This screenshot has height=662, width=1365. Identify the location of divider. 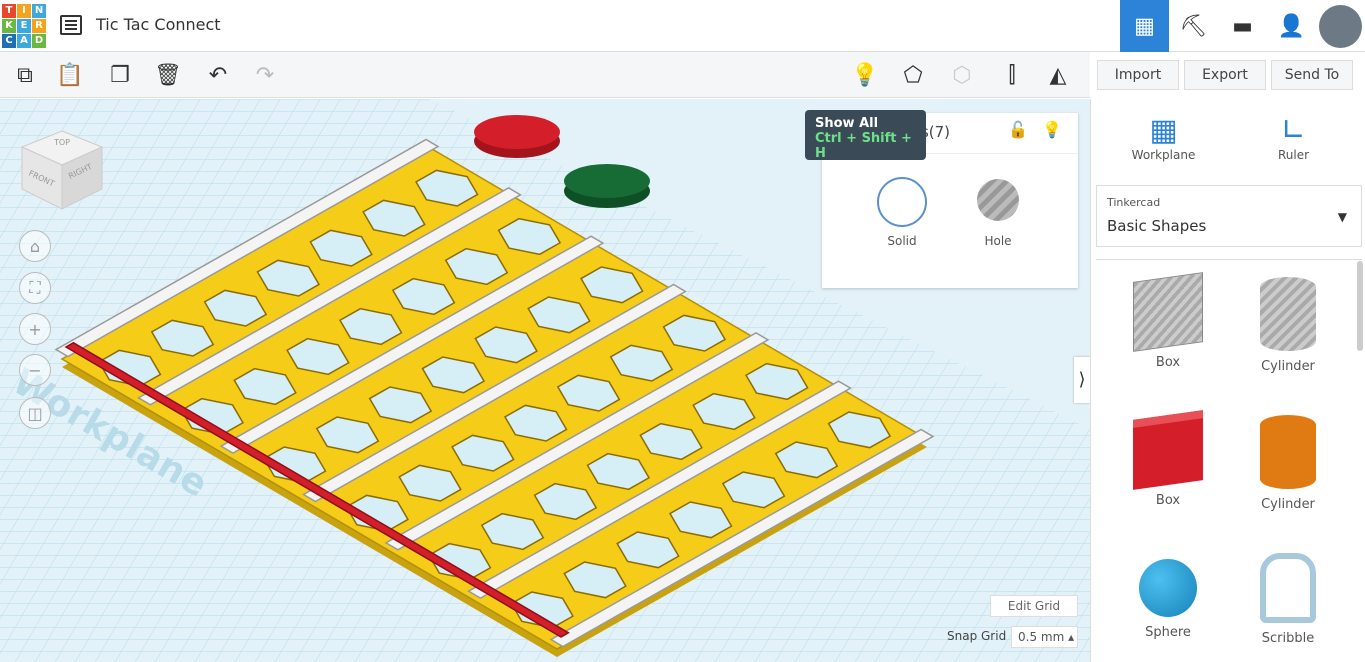
(1229, 259).